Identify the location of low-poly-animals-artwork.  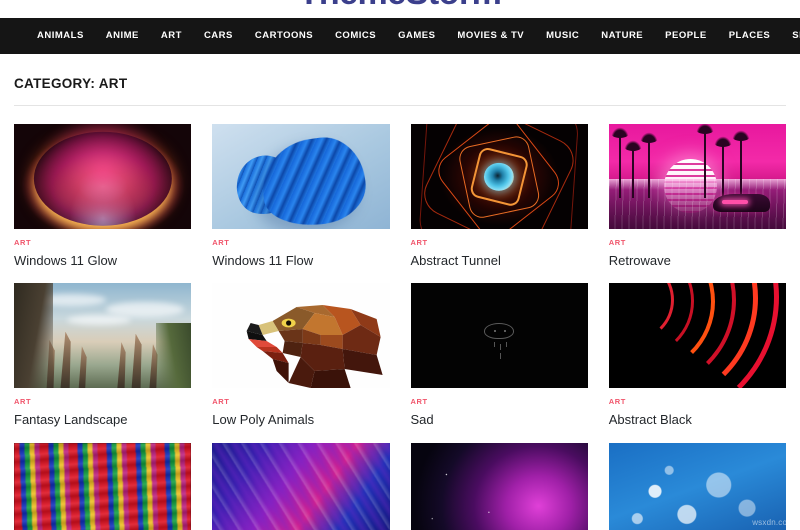
(301, 336).